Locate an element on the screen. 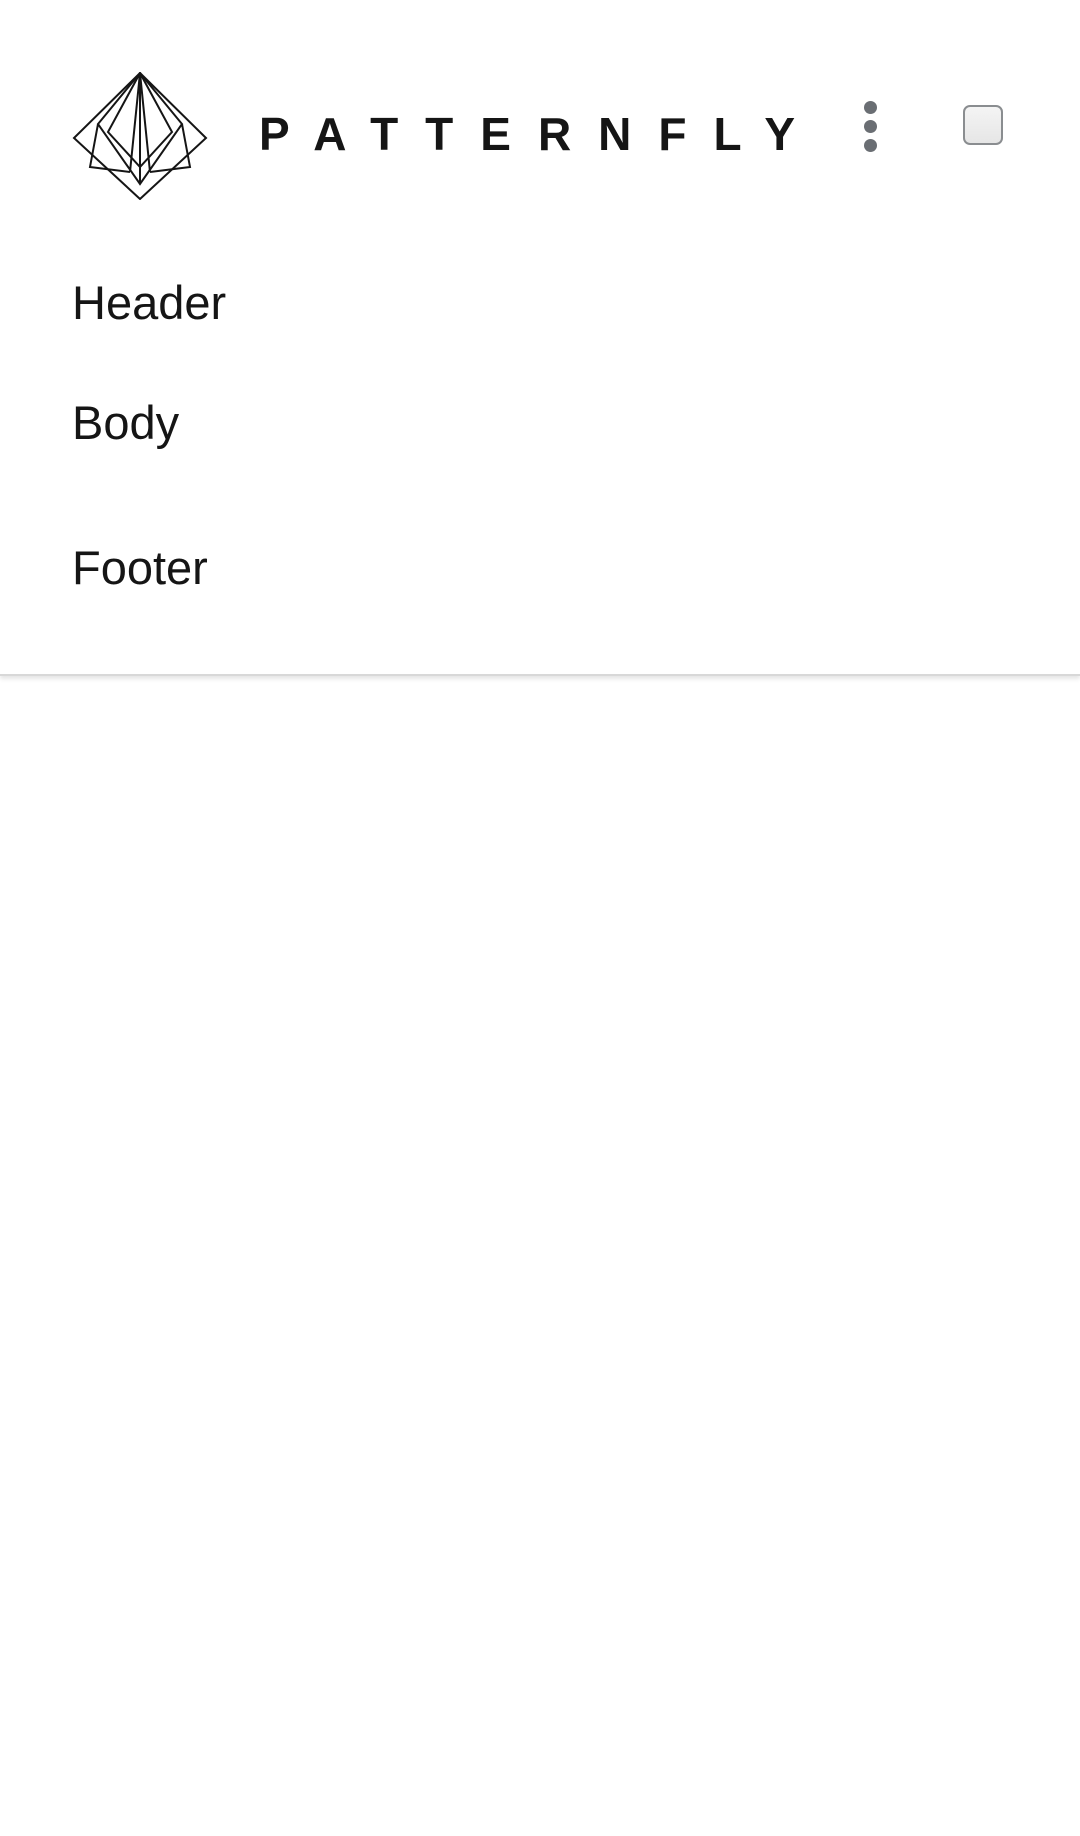 The width and height of the screenshot is (1080, 1836). card-header-text: Header is located at coordinates (149, 302).